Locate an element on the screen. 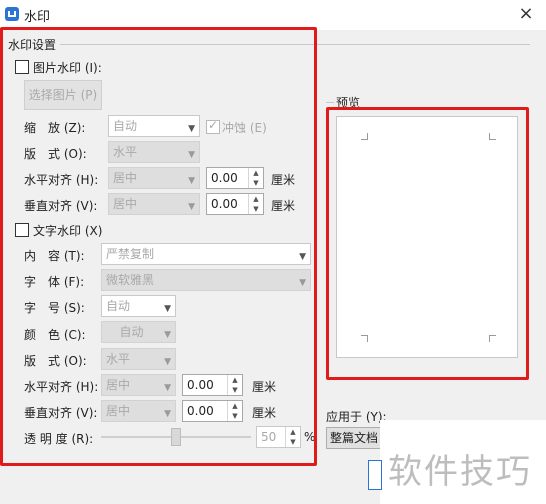  apply-to-select: 整篇文档 is located at coordinates (354, 438).